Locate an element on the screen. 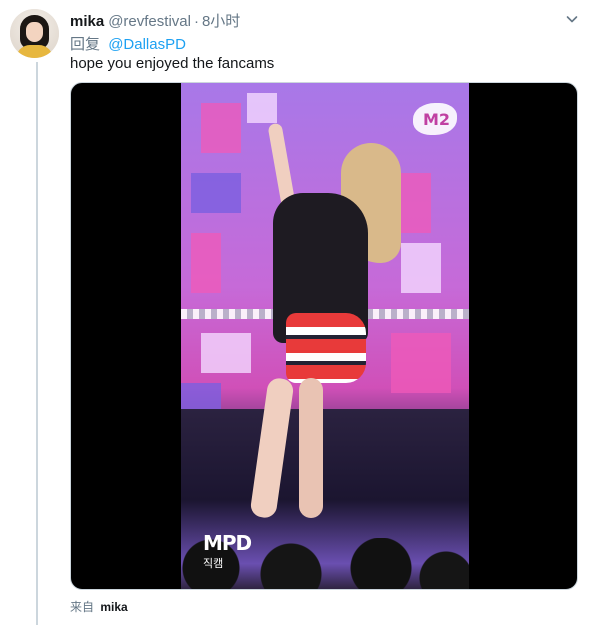  svg-text: M2 is located at coordinates (436, 119).